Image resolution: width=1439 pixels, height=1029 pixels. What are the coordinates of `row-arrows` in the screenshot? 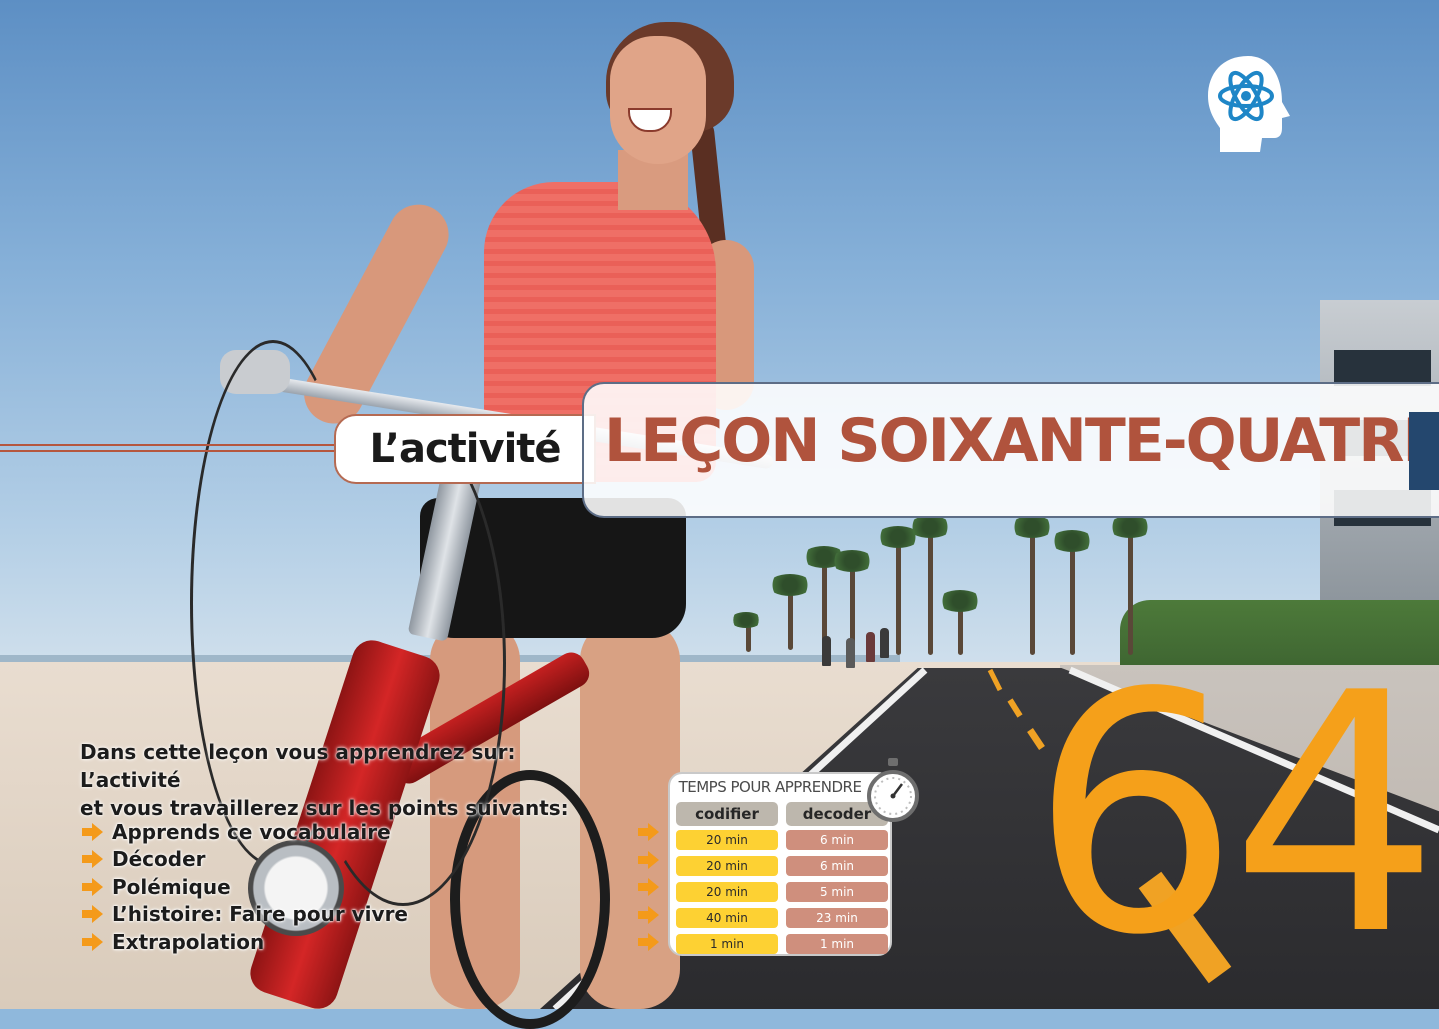 It's located at (648, 891).